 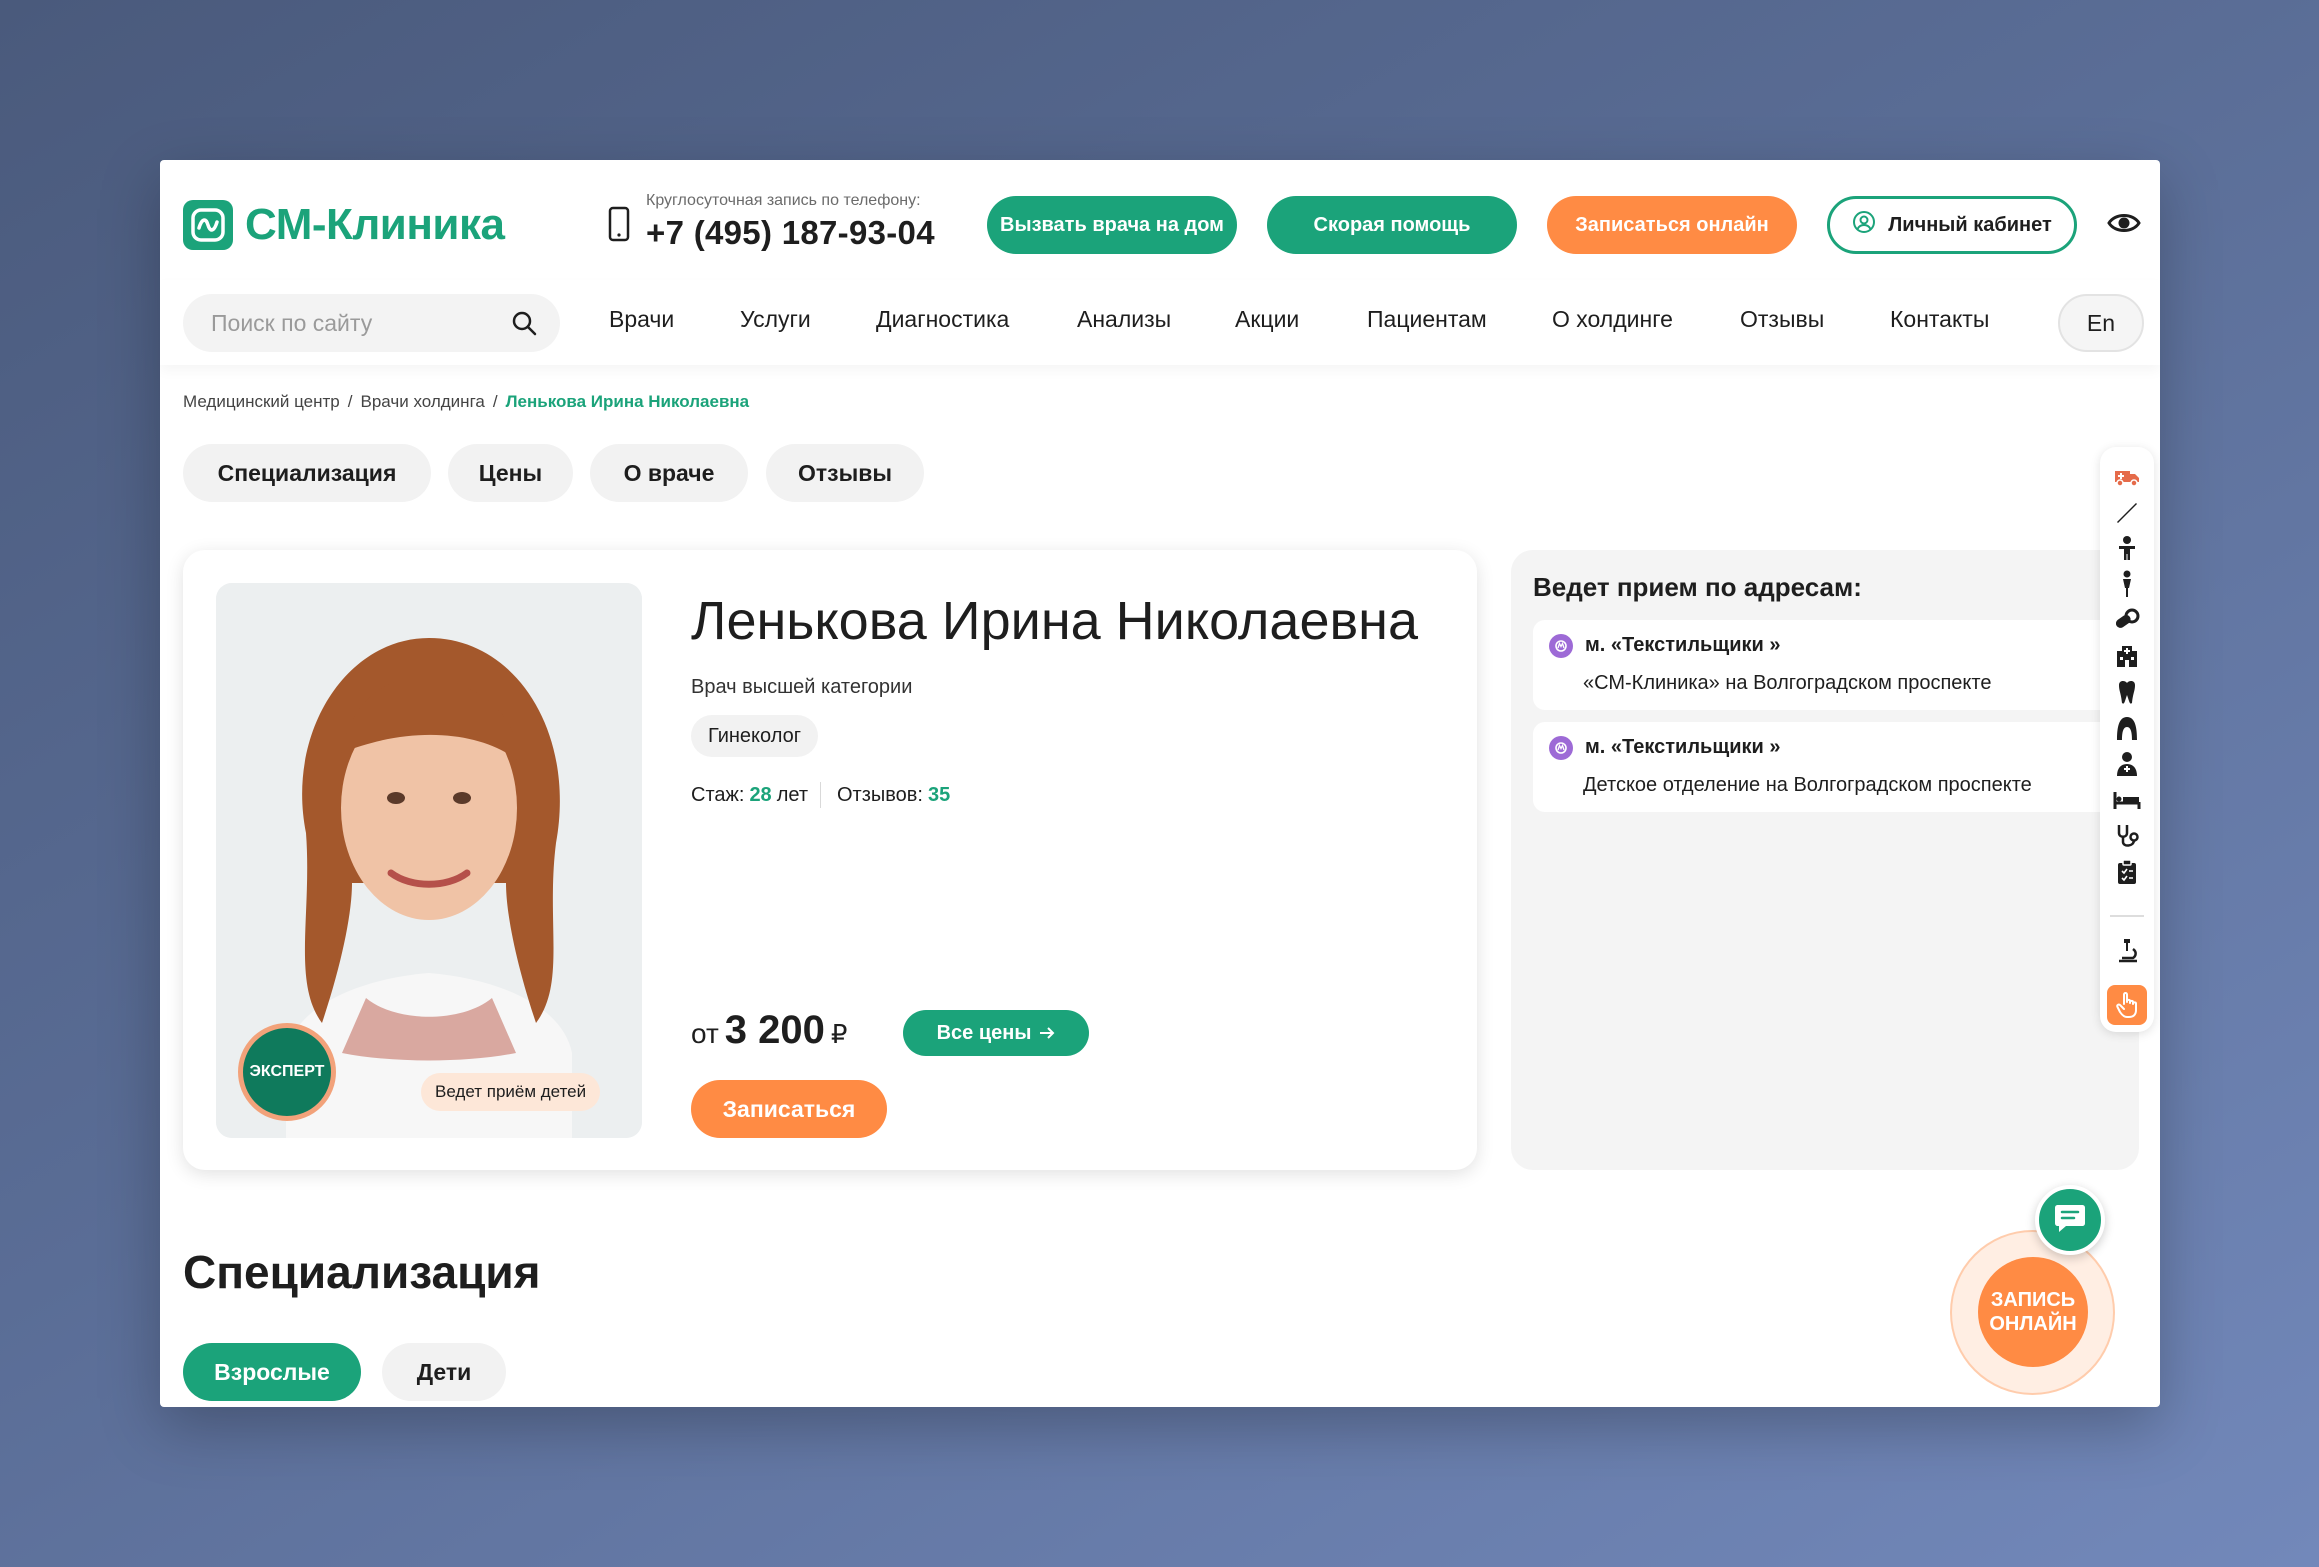 I want to click on accessibility-eye-icon, so click(x=2124, y=225).